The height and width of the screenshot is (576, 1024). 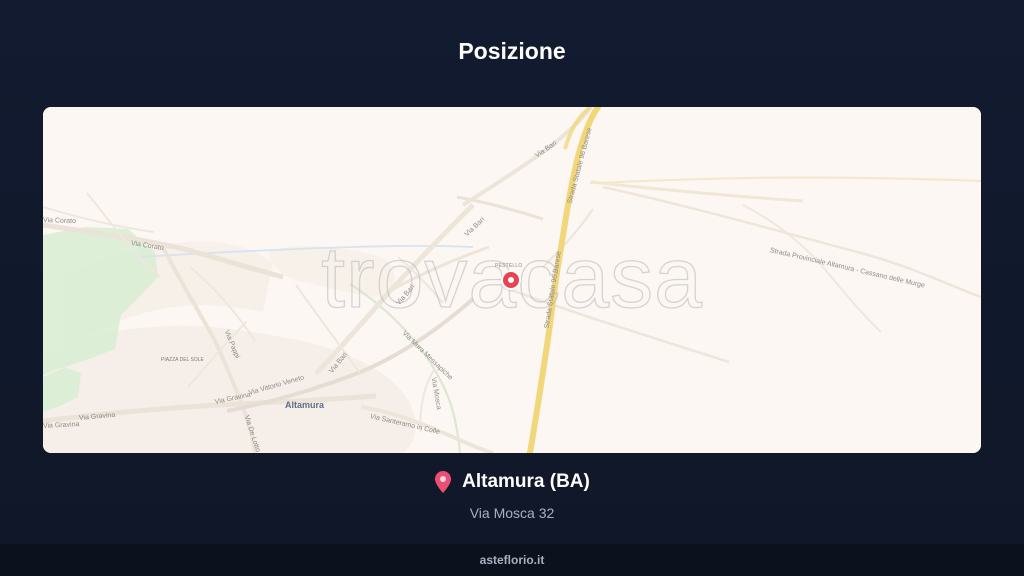 What do you see at coordinates (509, 266) in the screenshot?
I see `map-marker-label: PESTELLO` at bounding box center [509, 266].